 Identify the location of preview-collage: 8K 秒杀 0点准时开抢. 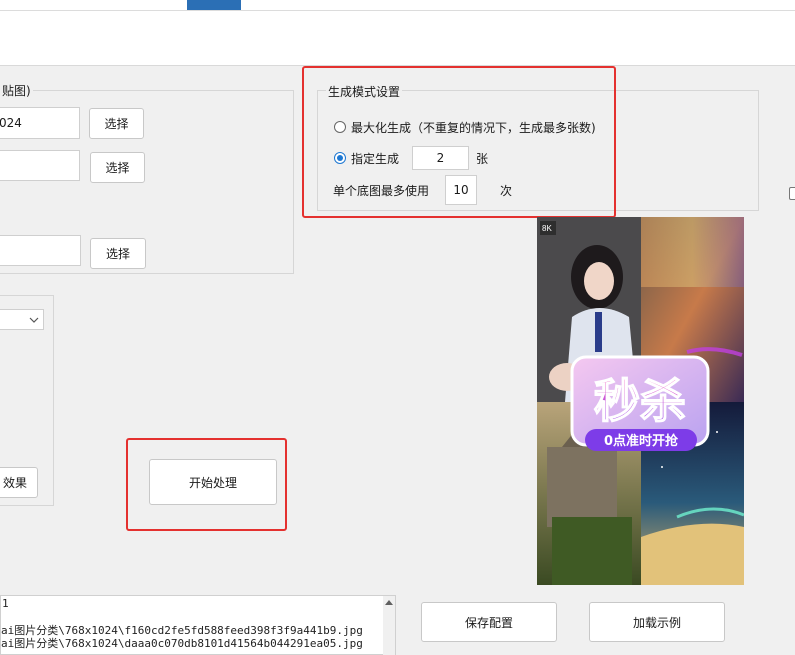
(640, 401).